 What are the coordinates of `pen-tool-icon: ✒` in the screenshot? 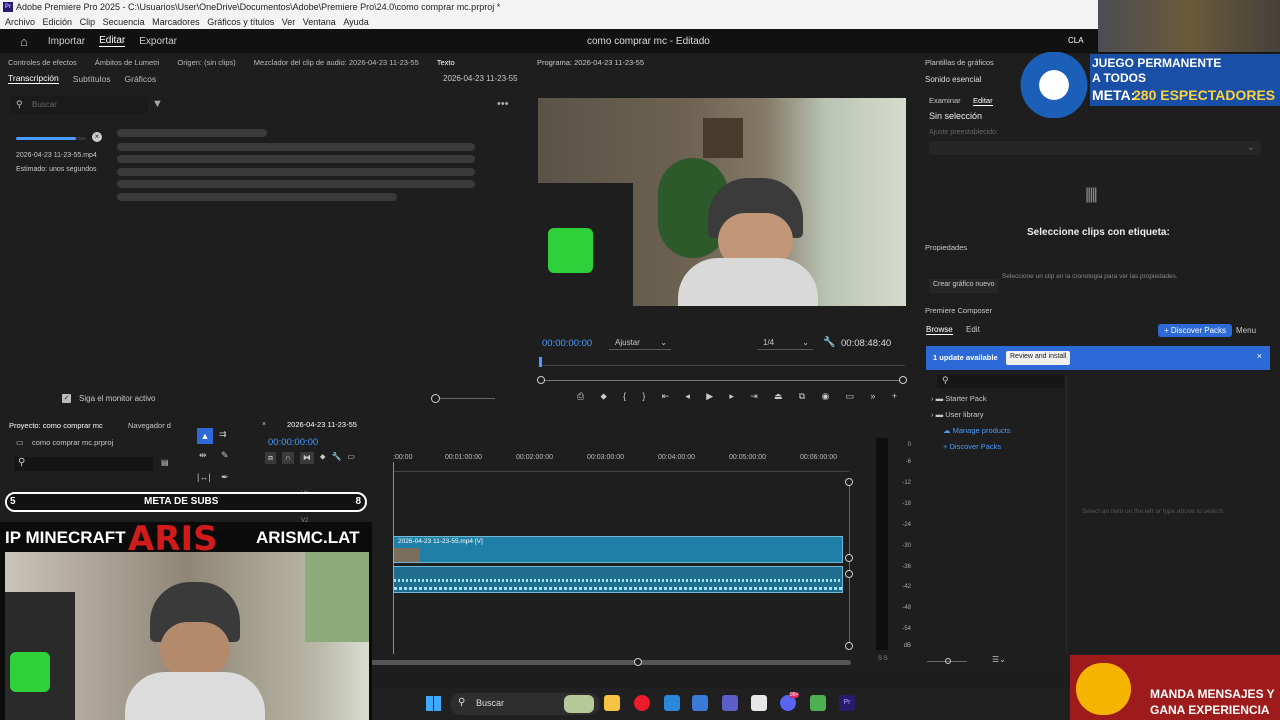 It's located at (225, 477).